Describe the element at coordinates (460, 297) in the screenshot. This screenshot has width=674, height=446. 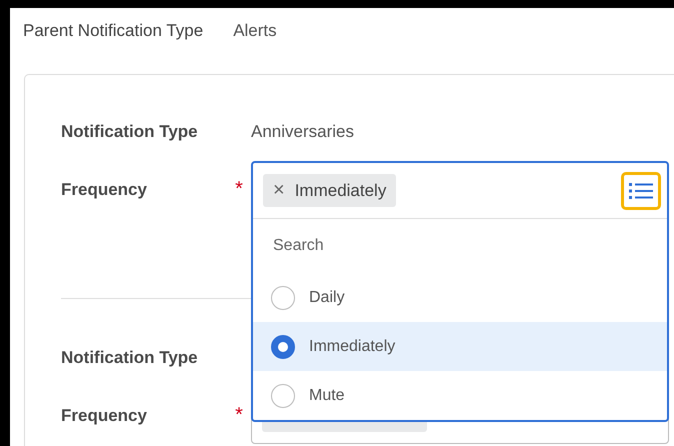
I see `option-item: Daily` at that location.